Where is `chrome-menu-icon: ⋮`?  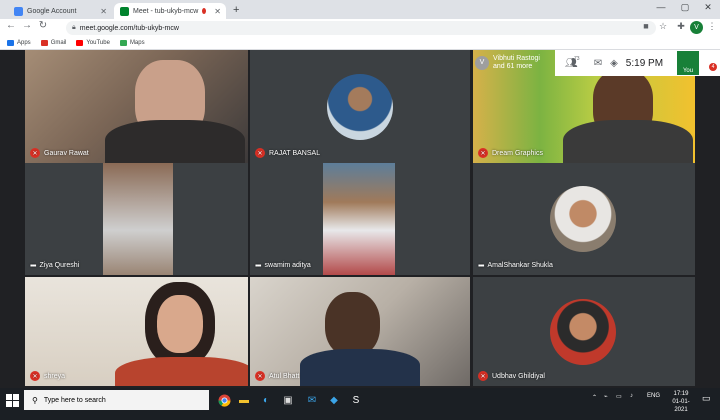 chrome-menu-icon: ⋮ is located at coordinates (712, 26).